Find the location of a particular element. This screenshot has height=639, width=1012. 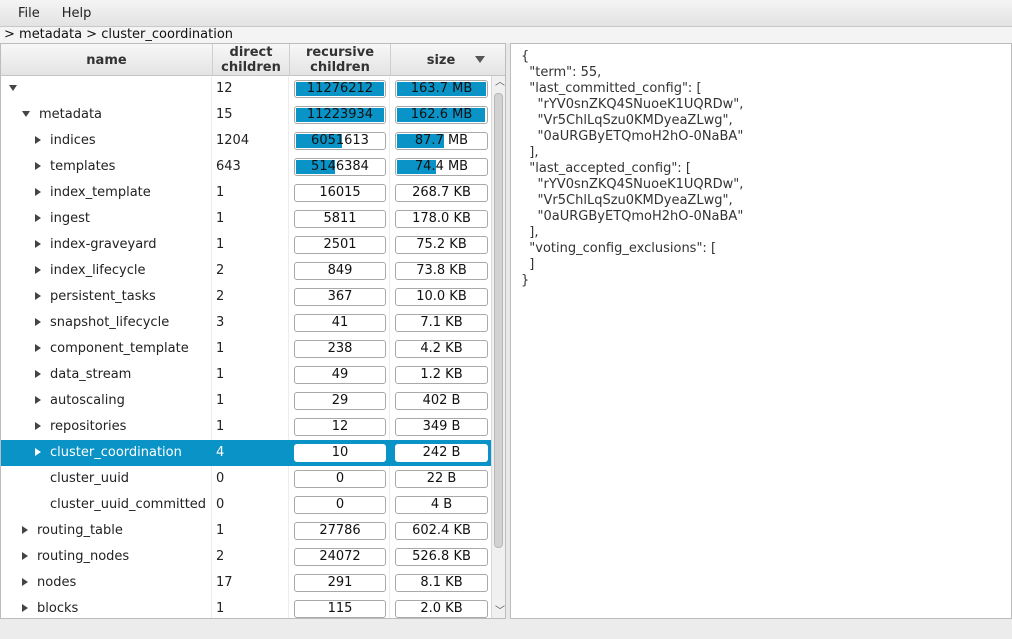

row-recursive-children-bar-text: 0 is located at coordinates (340, 478).